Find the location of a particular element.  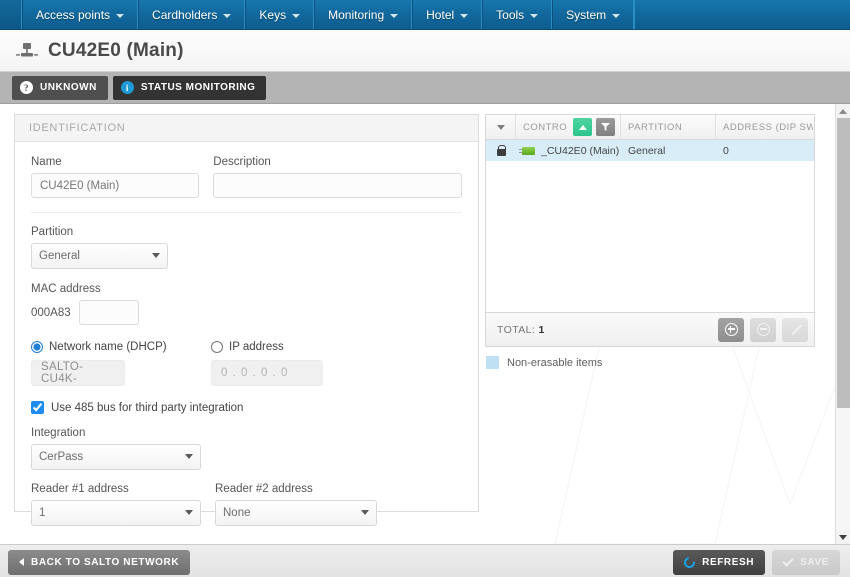

chevron-left-icon is located at coordinates (21, 562).